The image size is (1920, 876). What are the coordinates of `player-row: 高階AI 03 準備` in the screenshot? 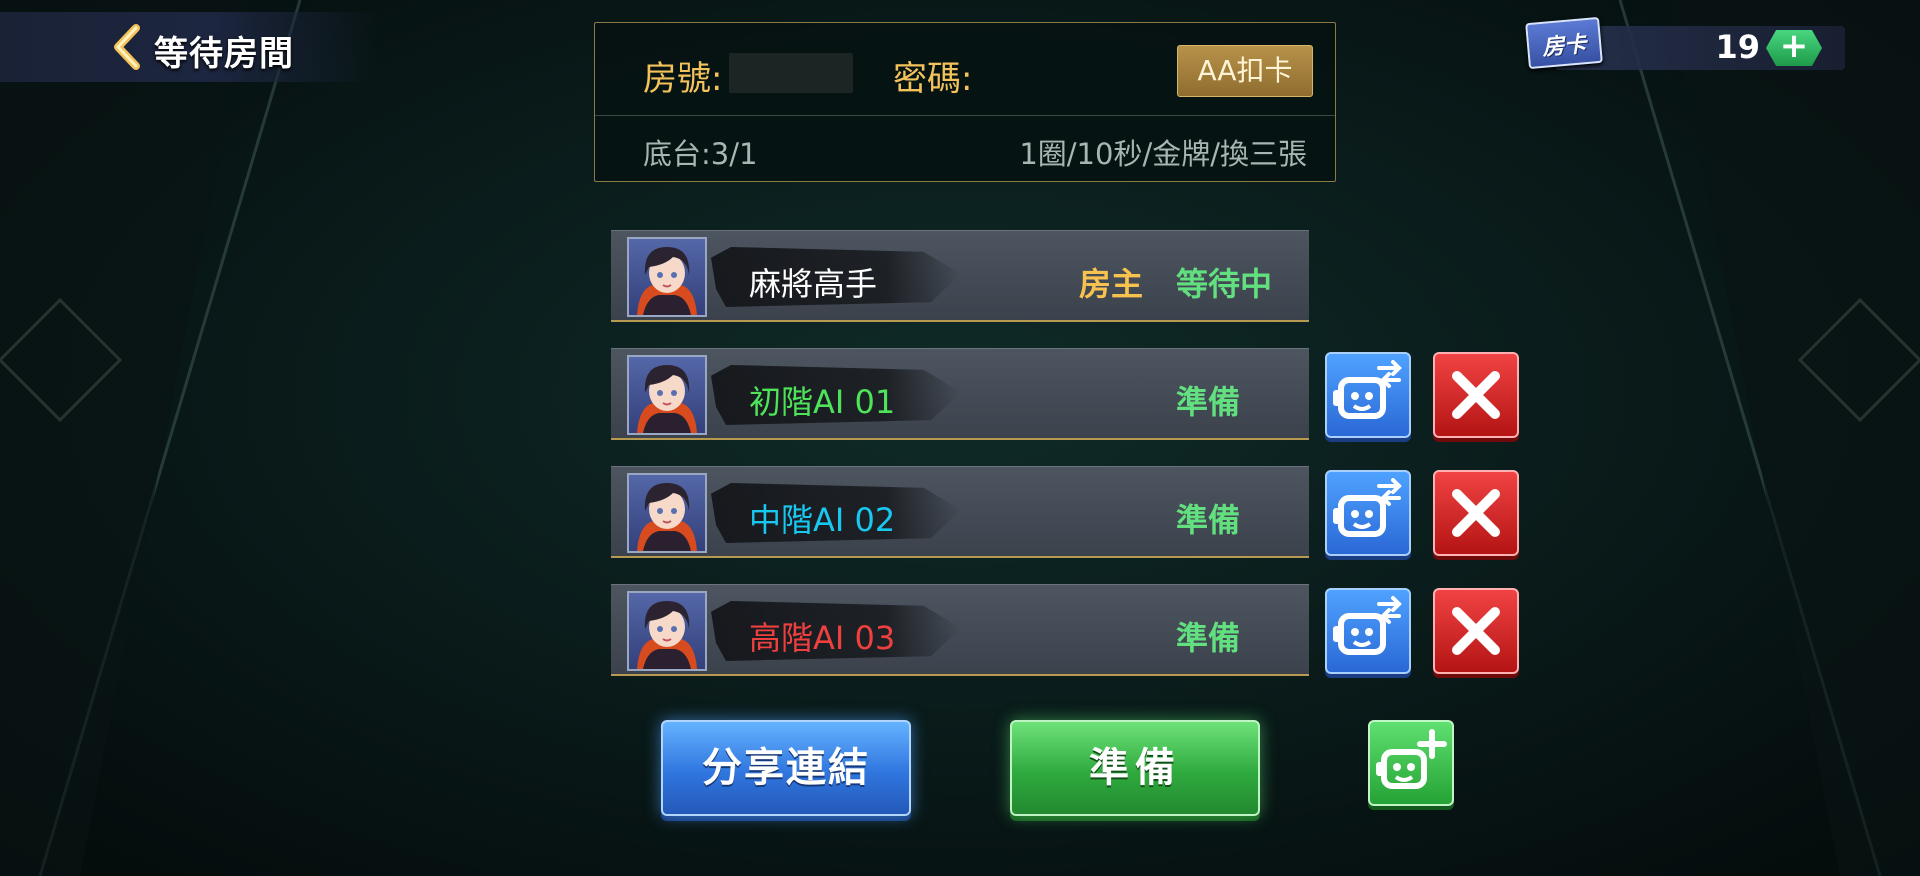 It's located at (960, 630).